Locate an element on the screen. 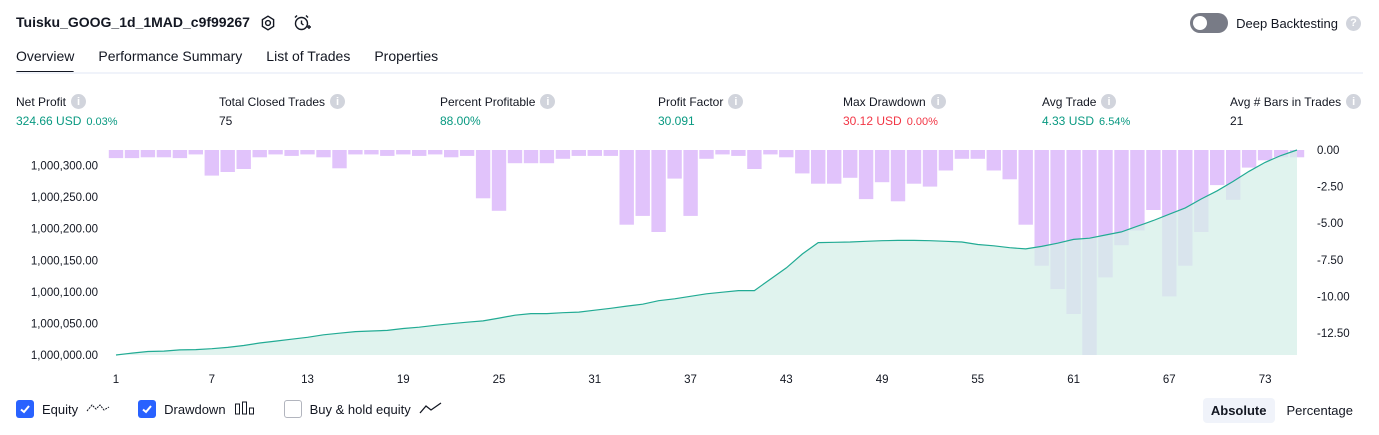 The width and height of the screenshot is (1379, 435). x-axis-tick-label: 1 is located at coordinates (116, 380).